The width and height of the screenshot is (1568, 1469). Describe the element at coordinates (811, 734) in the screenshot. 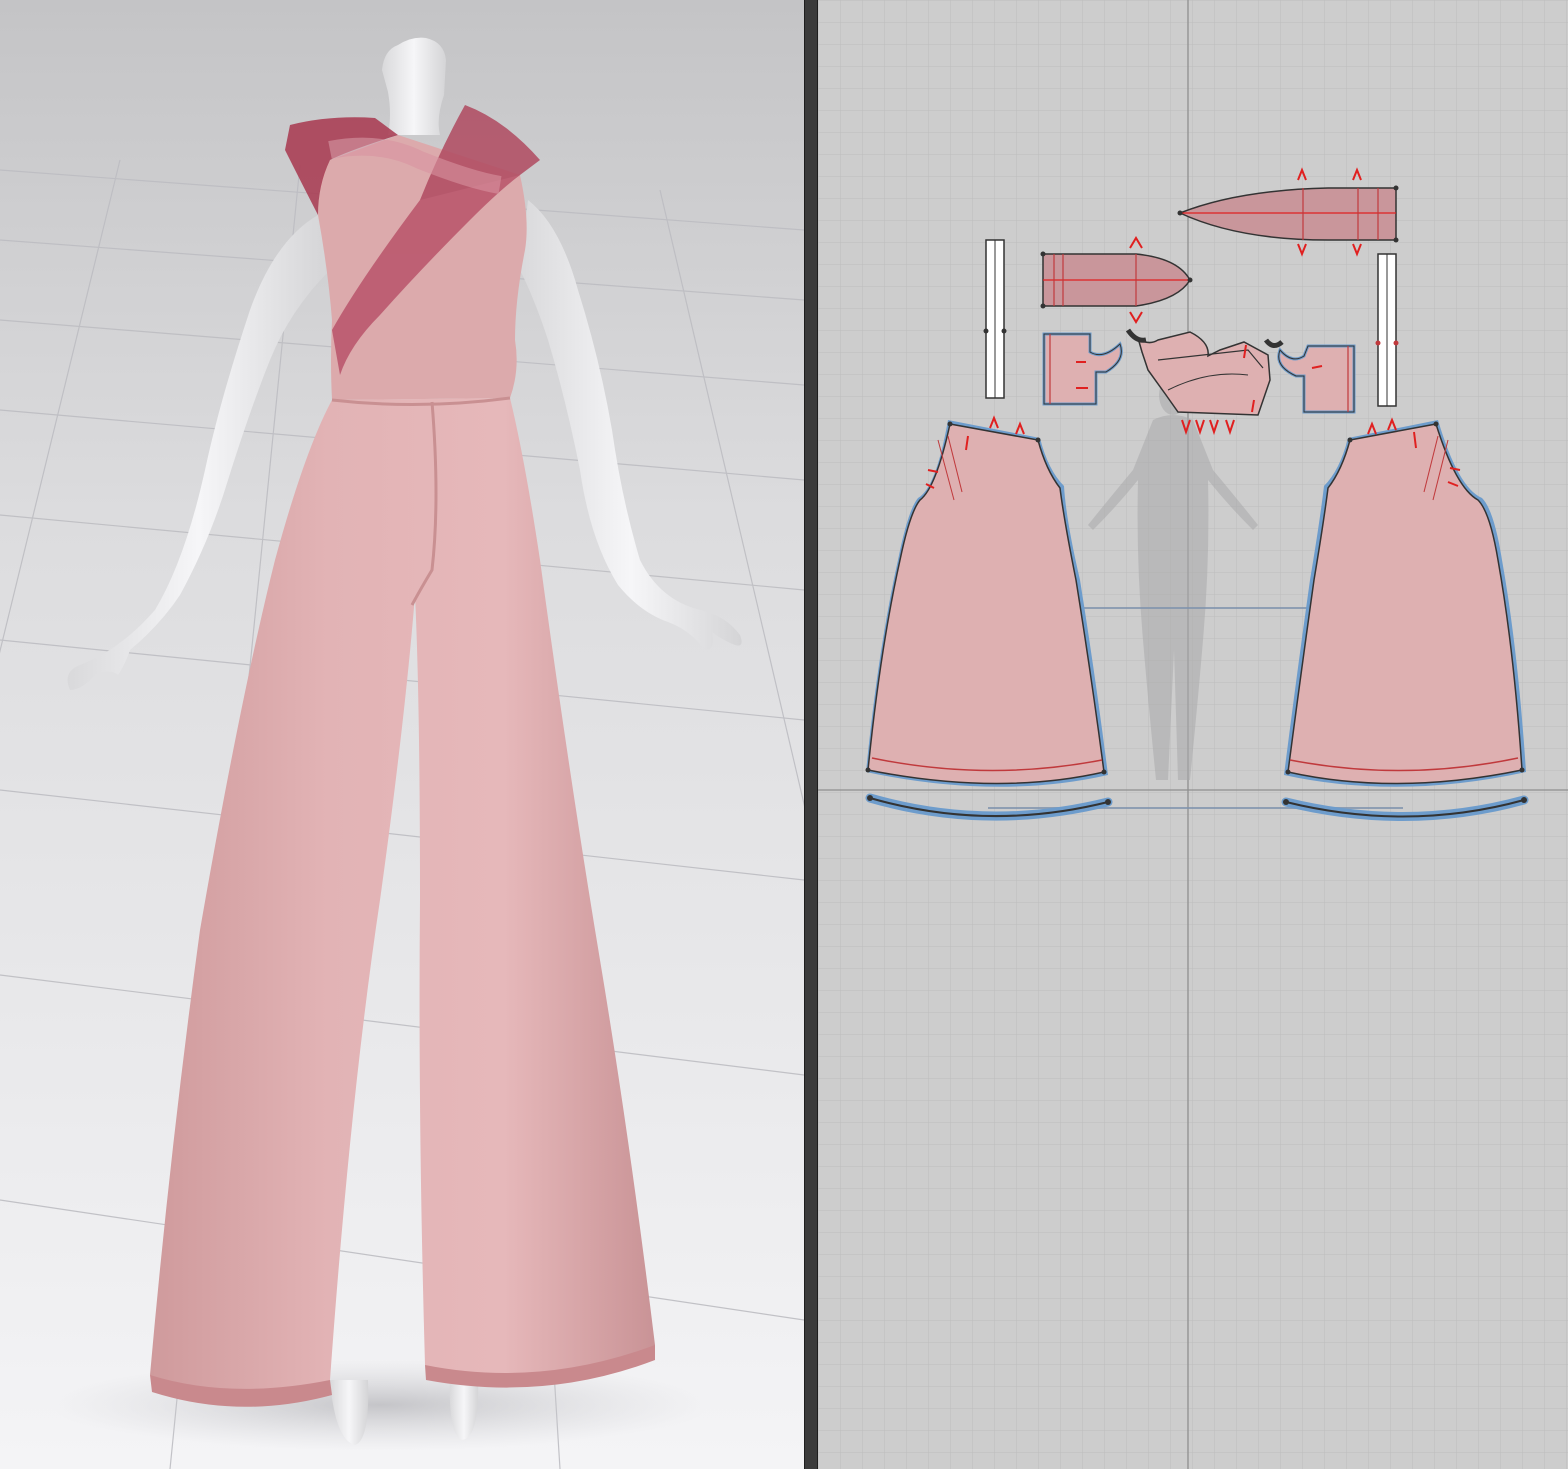

I see `viewport-splitter` at that location.